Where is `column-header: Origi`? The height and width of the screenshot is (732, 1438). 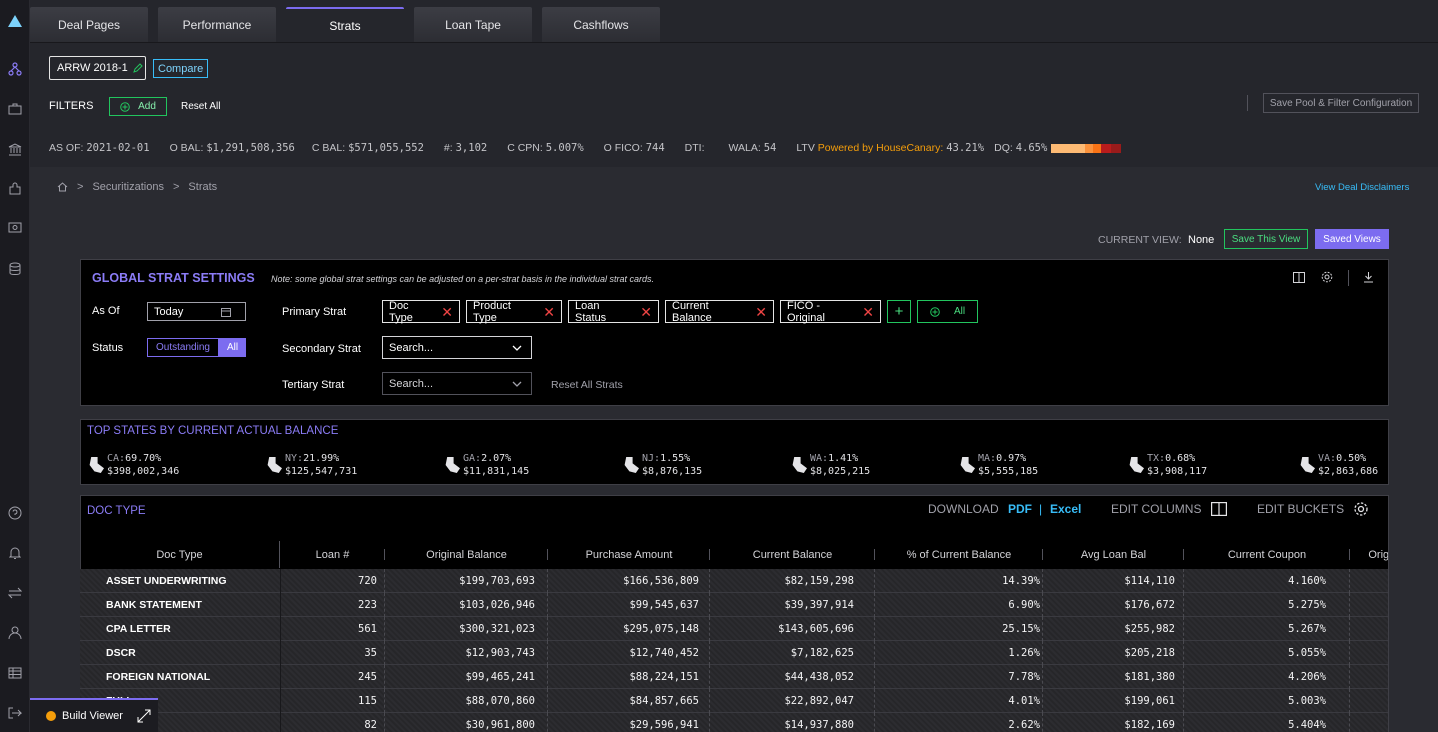 column-header: Origi is located at coordinates (1369, 554).